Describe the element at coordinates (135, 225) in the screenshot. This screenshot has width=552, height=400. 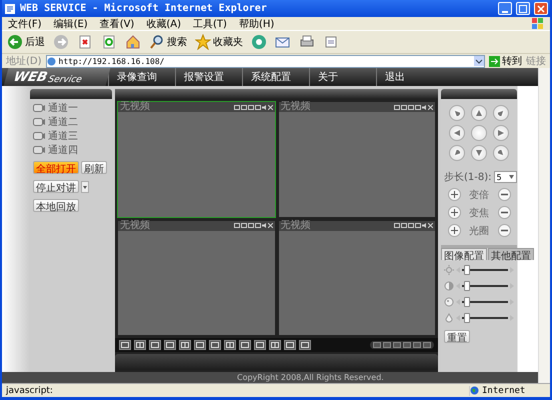
I see `video-title: 无视频` at that location.